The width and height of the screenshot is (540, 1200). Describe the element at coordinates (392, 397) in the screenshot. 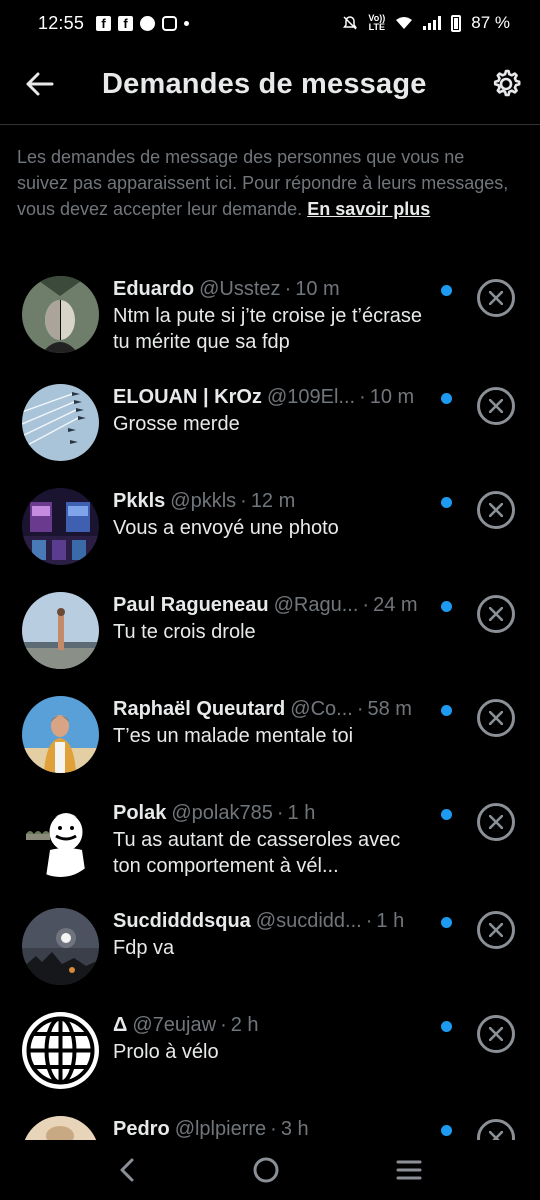

I see `timestamp: 10 m` at that location.